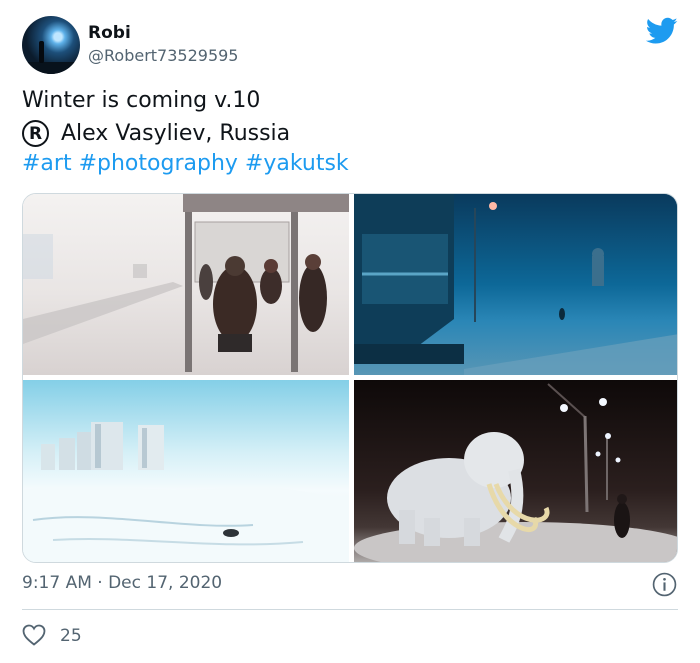 This screenshot has width=700, height=663. What do you see at coordinates (158, 163) in the screenshot?
I see `hashtag-photography: #photography` at bounding box center [158, 163].